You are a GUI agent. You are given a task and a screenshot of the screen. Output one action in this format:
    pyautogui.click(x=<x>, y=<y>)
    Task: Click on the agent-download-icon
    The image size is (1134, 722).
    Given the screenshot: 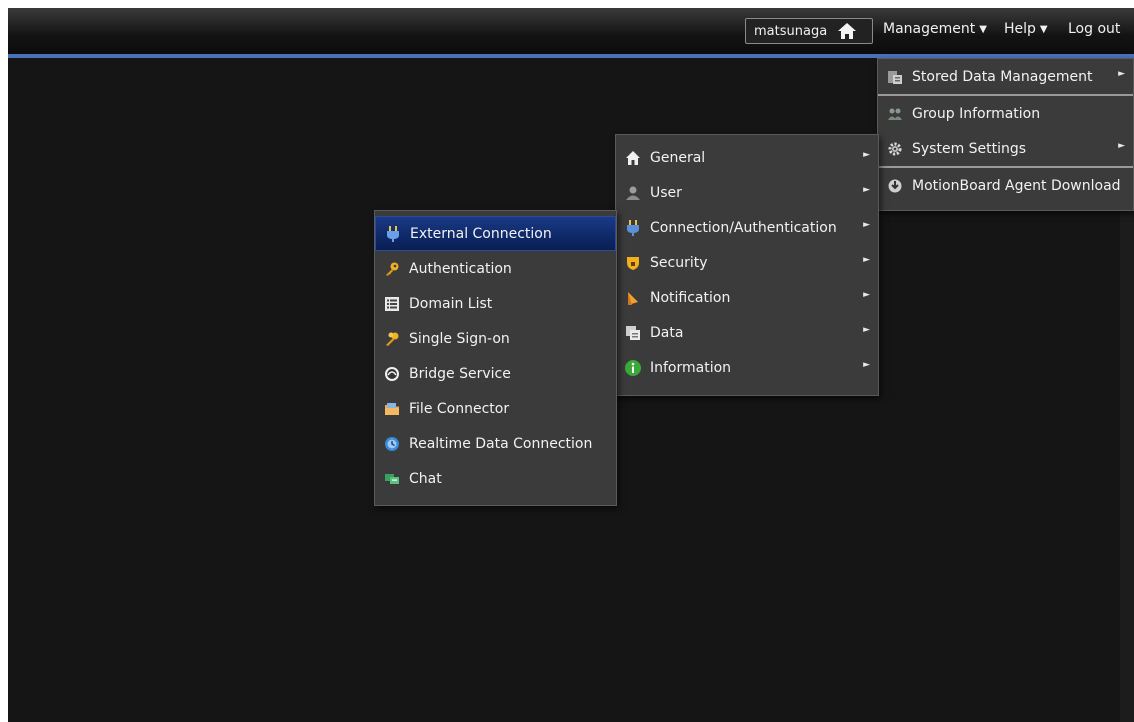 What is the action you would take?
    pyautogui.click(x=895, y=186)
    